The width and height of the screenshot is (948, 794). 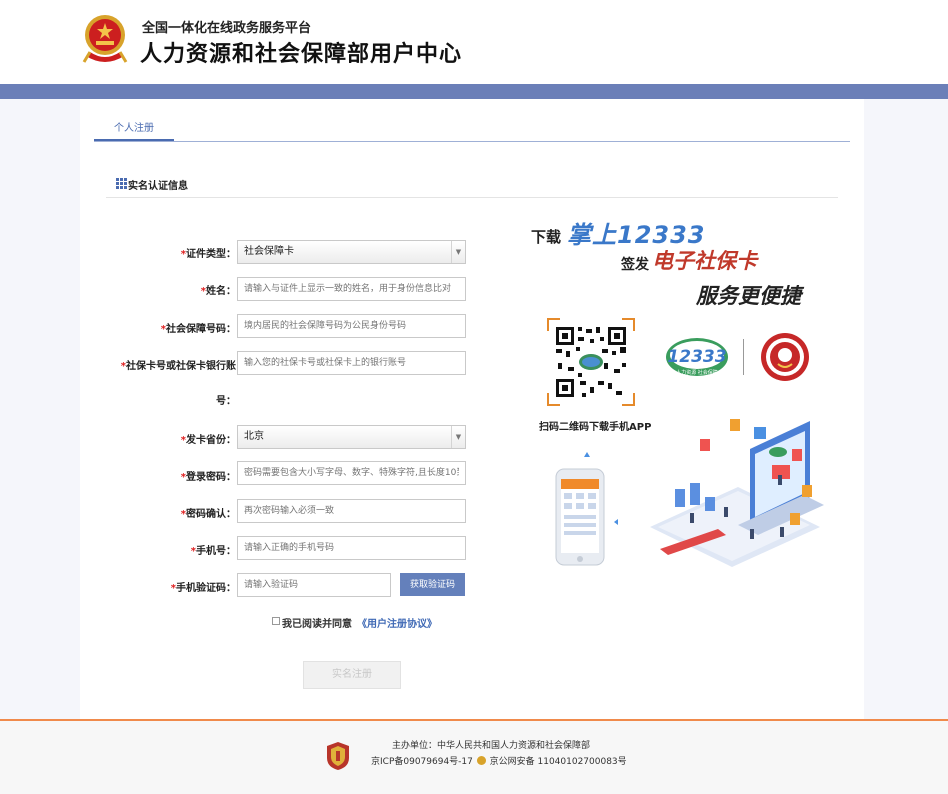 I want to click on province-value: 北京, so click(x=254, y=436).